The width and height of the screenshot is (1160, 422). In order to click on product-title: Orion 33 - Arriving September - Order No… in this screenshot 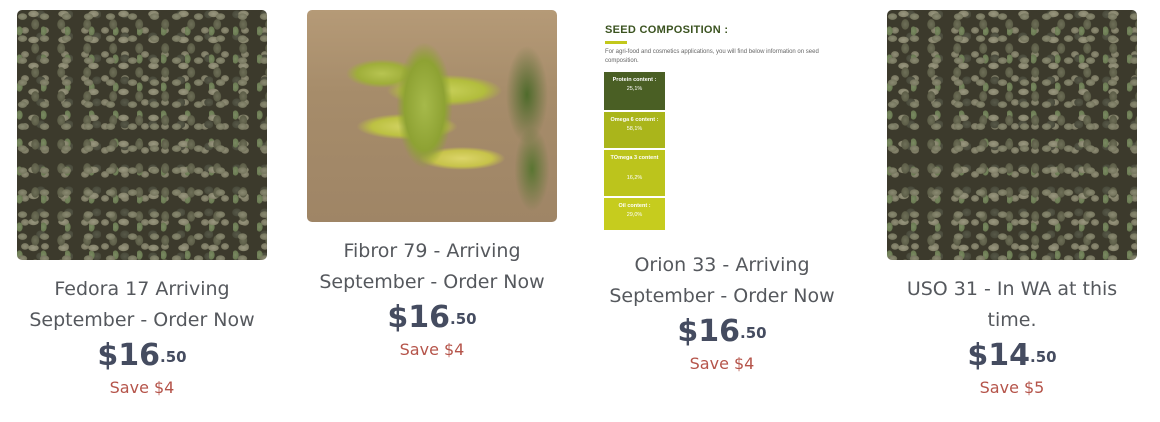, I will do `click(722, 281)`.